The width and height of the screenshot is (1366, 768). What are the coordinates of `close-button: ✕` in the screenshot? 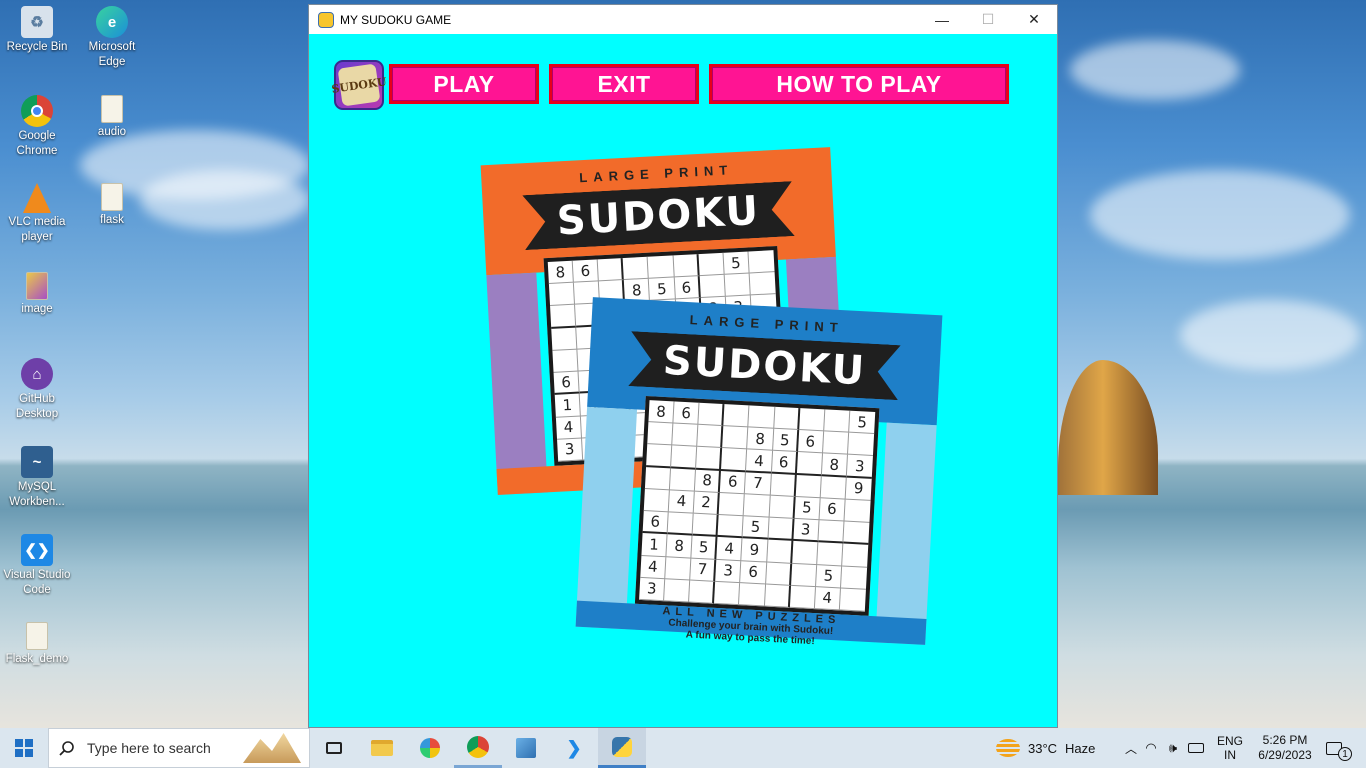 It's located at (1034, 19).